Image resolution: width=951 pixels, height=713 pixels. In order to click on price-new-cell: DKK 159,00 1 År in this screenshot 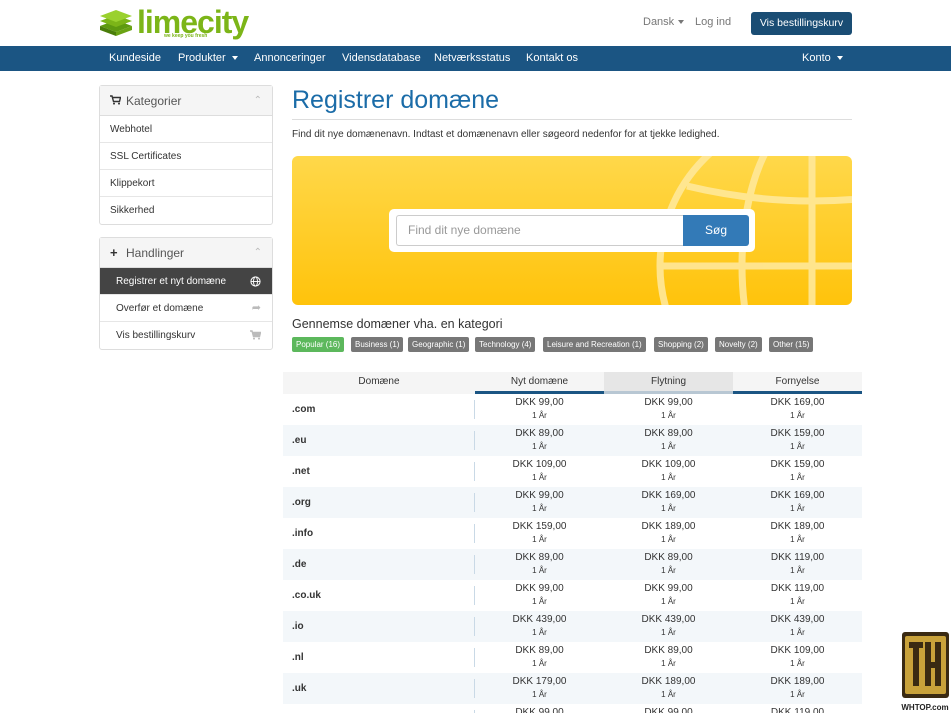, I will do `click(539, 534)`.